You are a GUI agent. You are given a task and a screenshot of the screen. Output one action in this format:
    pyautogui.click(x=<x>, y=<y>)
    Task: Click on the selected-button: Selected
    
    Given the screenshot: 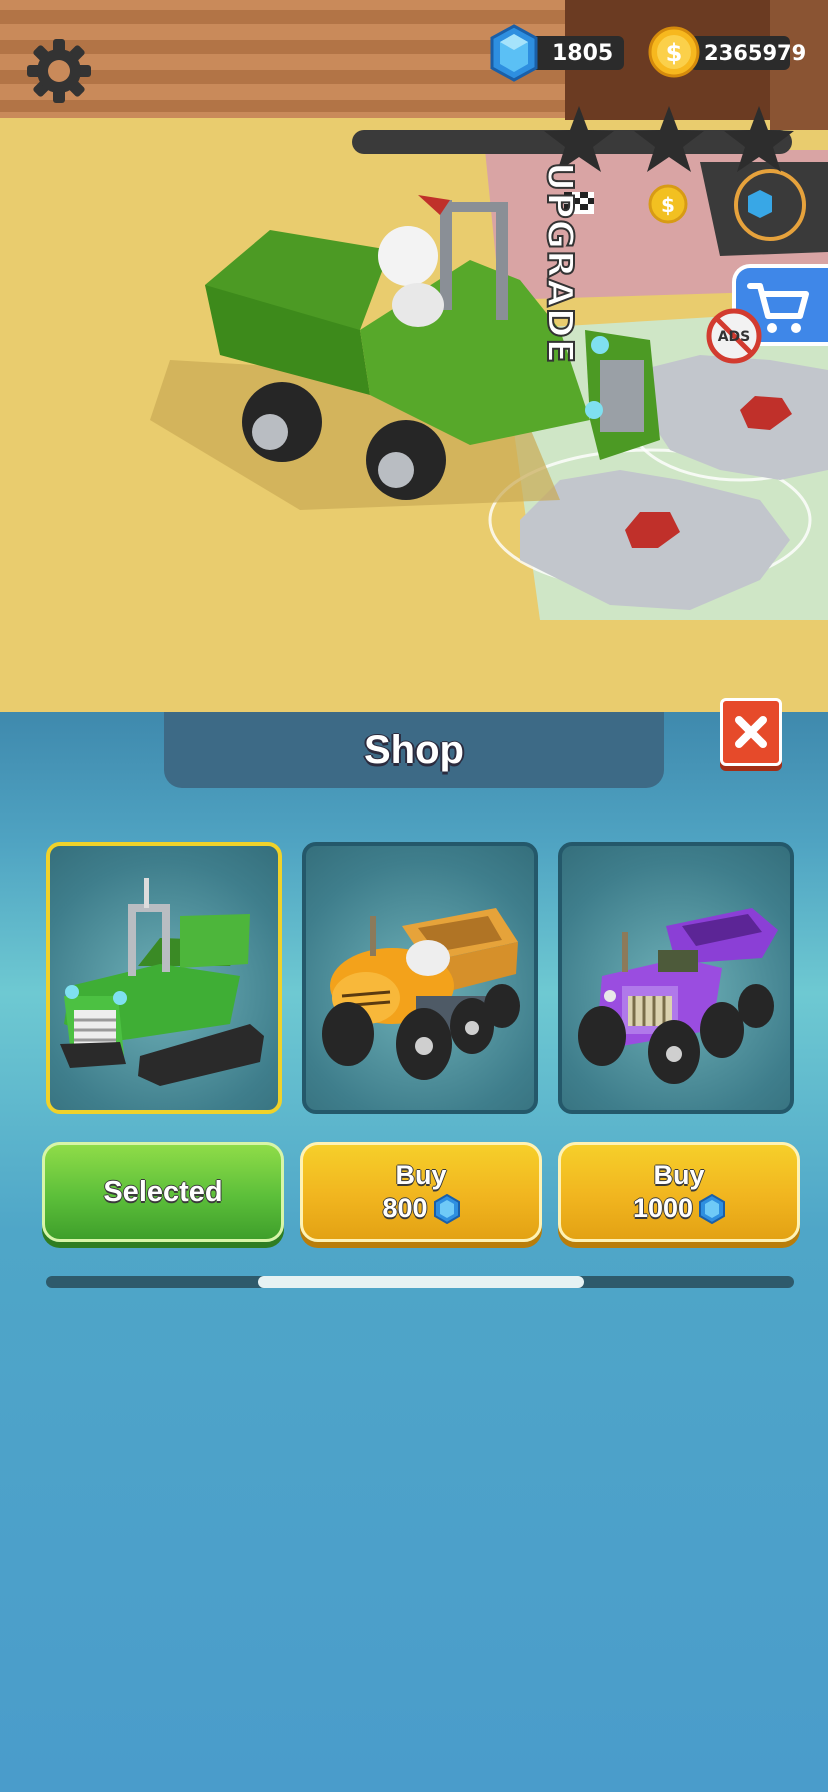 What is the action you would take?
    pyautogui.click(x=163, y=1192)
    